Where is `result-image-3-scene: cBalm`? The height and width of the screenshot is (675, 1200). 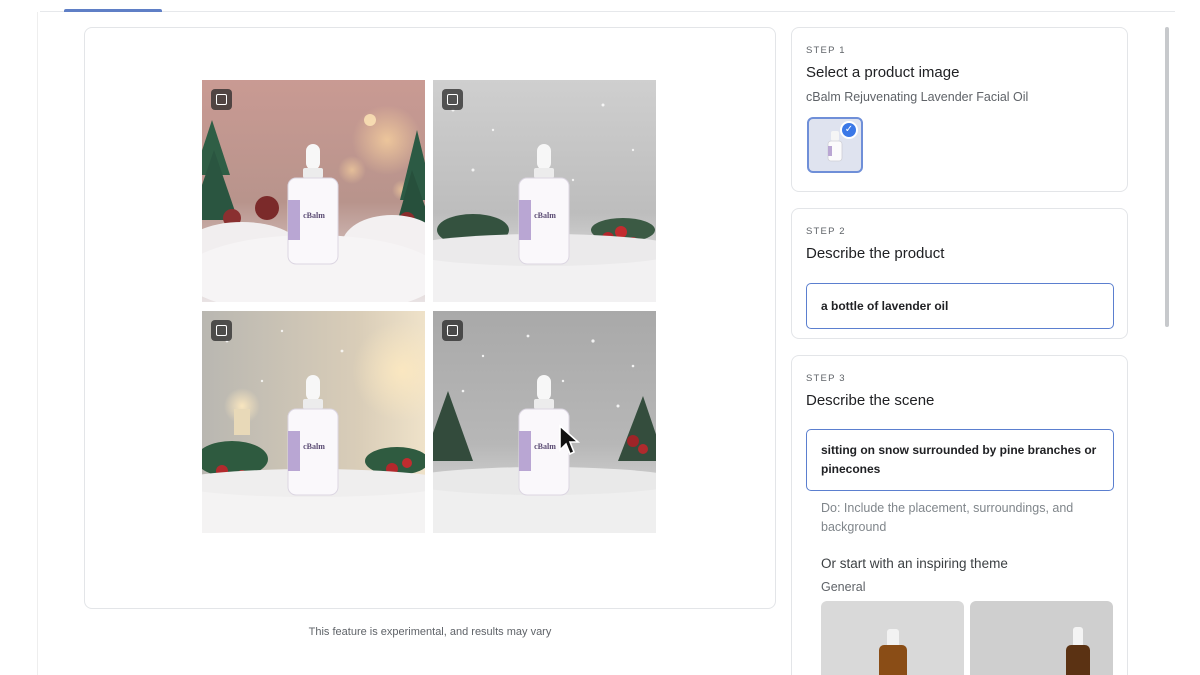
result-image-3-scene: cBalm is located at coordinates (313, 422).